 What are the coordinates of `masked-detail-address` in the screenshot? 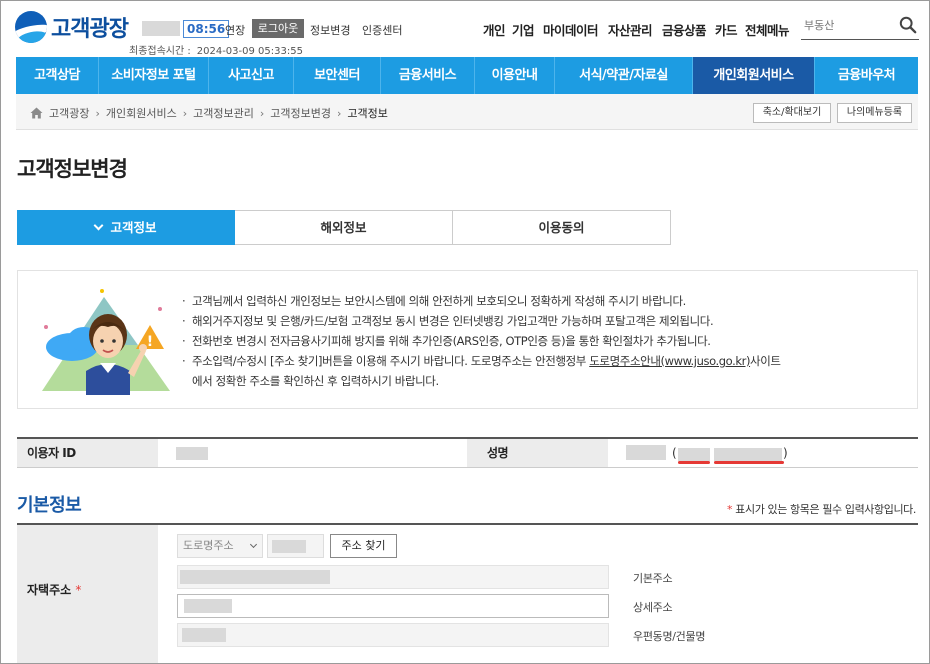 It's located at (208, 606).